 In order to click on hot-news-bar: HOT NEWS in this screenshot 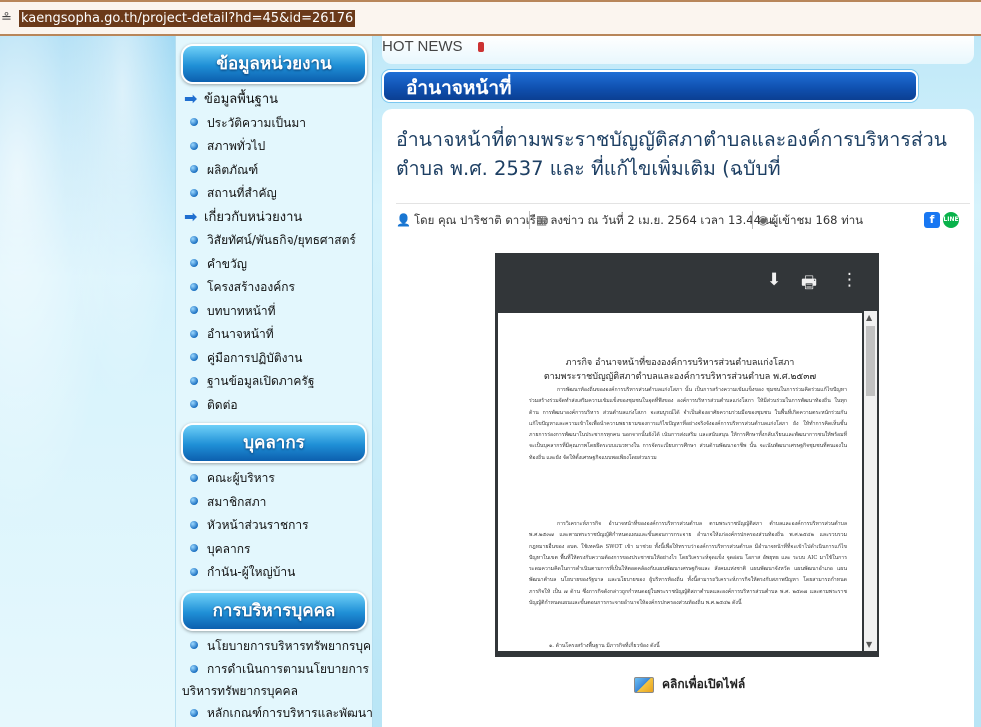, I will do `click(678, 50)`.